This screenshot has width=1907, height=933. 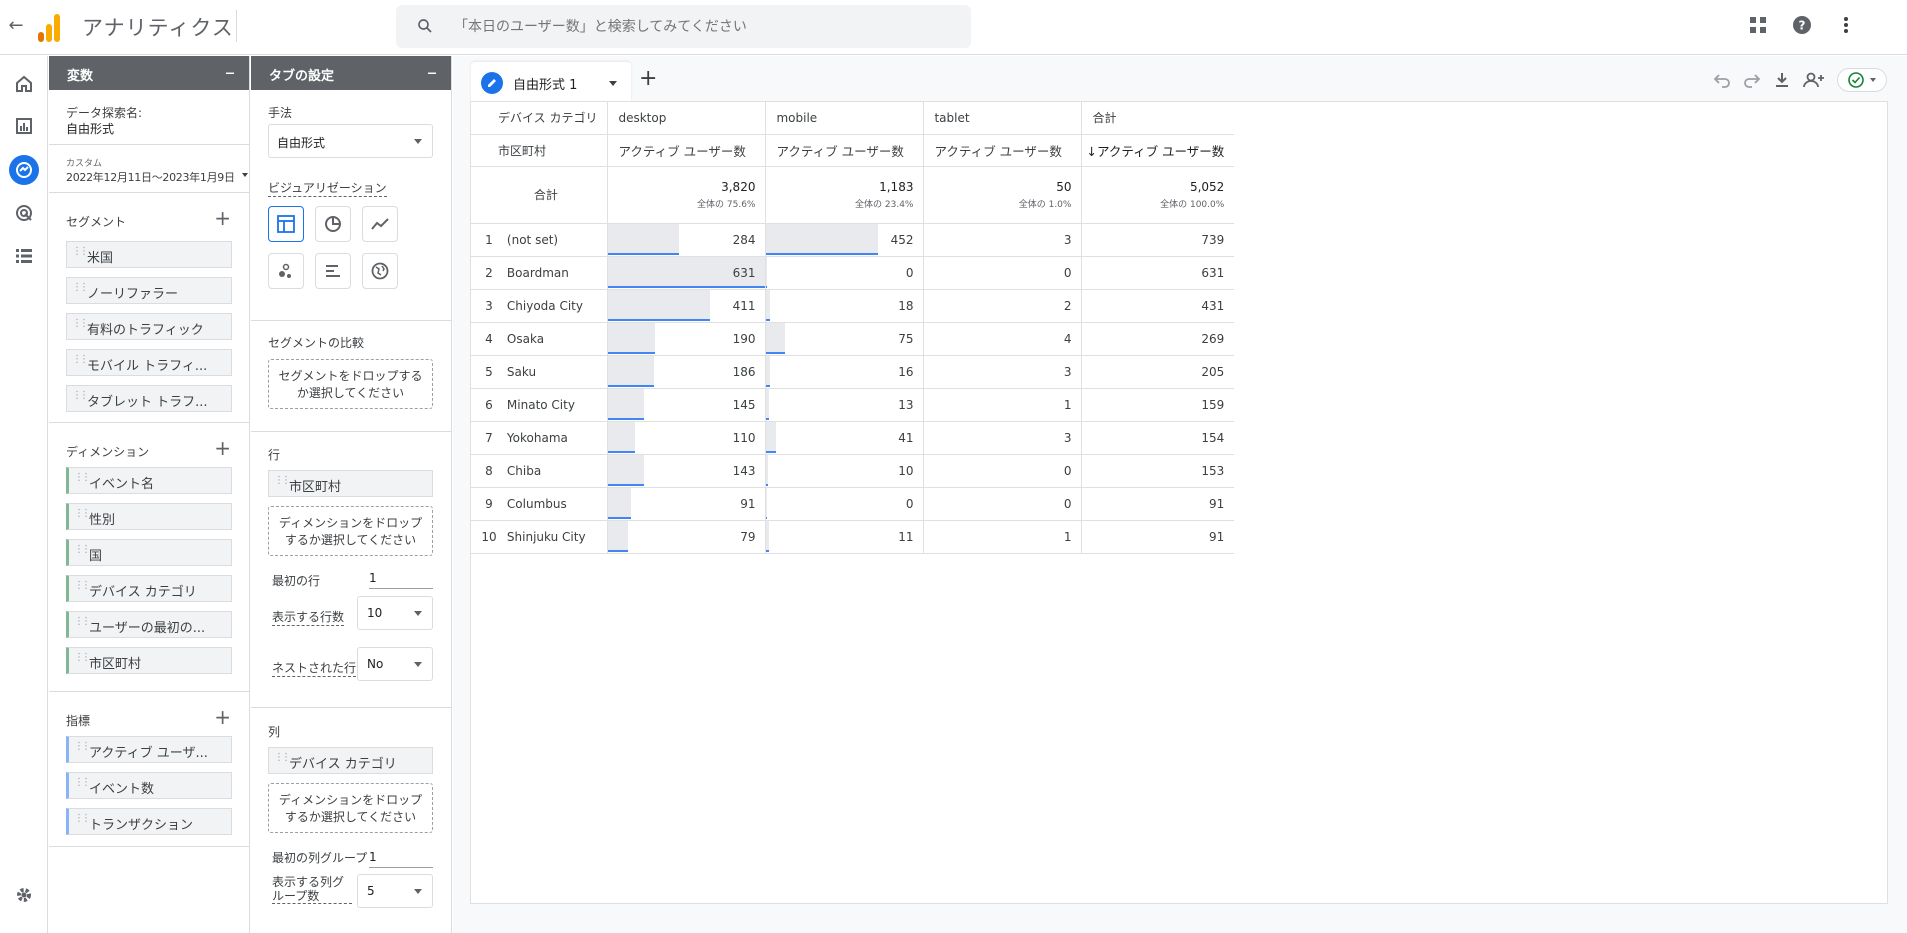 What do you see at coordinates (557, 471) in the screenshot?
I see `row-city: Chiba` at bounding box center [557, 471].